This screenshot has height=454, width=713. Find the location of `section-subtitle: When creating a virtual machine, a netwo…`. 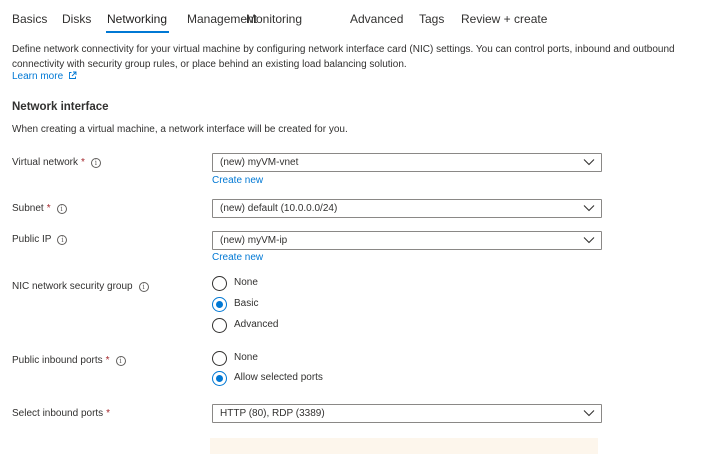

section-subtitle: When creating a virtual machine, a netwo… is located at coordinates (180, 129).